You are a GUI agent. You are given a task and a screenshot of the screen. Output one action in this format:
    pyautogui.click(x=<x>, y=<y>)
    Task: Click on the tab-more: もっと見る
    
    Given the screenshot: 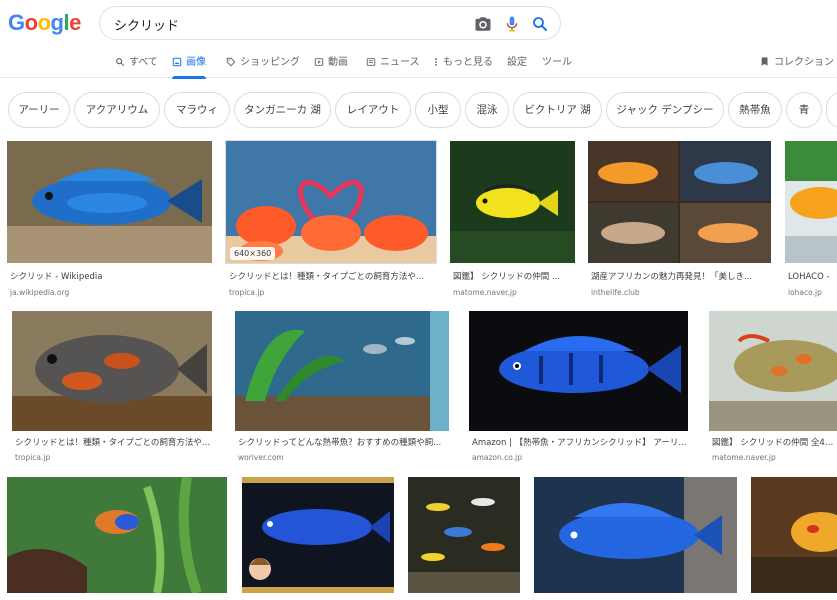 What is the action you would take?
    pyautogui.click(x=463, y=64)
    